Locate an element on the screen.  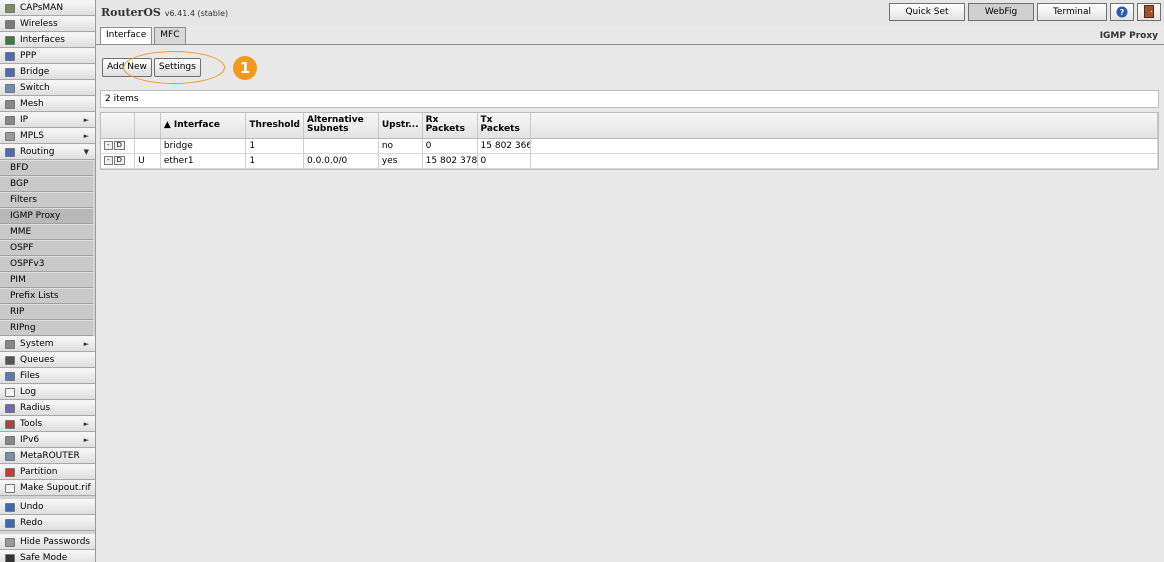
sidebar-item-interfaces: Interfaces is located at coordinates (47, 40).